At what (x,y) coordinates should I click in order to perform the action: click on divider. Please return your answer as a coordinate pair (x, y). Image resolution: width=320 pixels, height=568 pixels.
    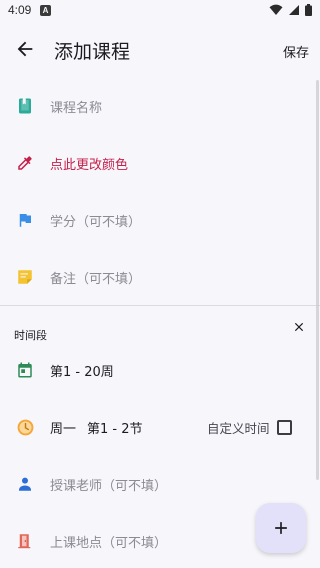
    Looking at the image, I should click on (160, 305).